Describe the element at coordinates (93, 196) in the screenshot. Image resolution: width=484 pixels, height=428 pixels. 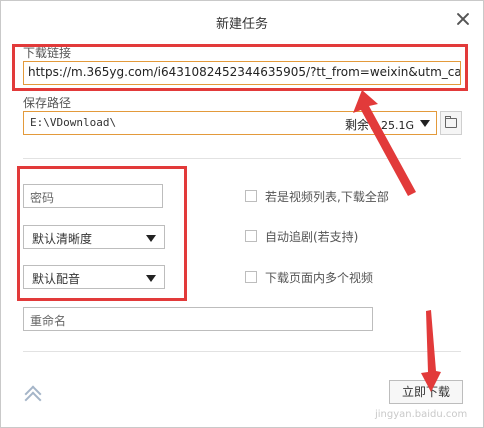
I see `password-input: 密码` at that location.